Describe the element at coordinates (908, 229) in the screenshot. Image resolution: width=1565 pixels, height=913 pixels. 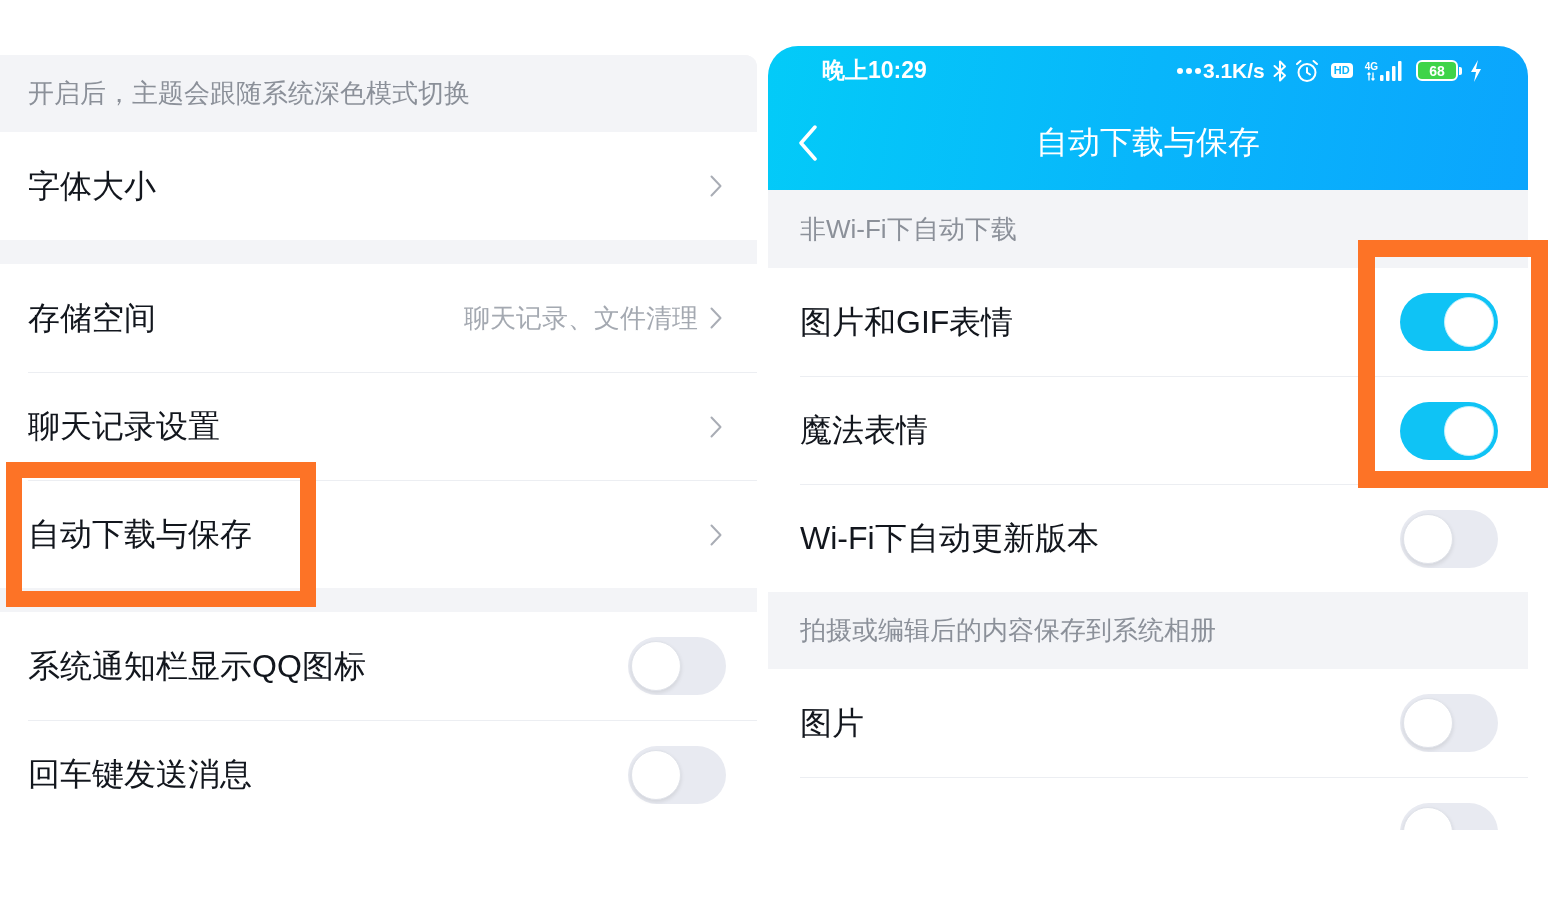
I see `section-header: 非Wi-Fi下自动下载` at that location.